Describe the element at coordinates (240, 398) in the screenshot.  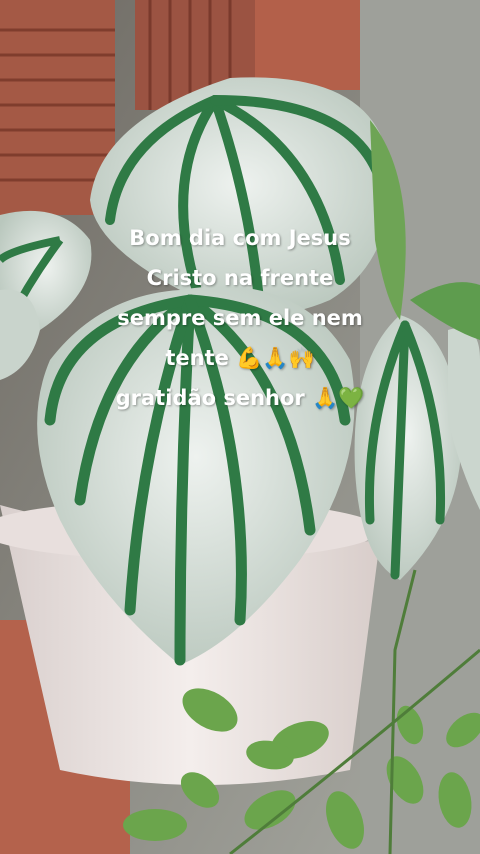
I see `caption-line: gratidão senhor 🙏💚` at that location.